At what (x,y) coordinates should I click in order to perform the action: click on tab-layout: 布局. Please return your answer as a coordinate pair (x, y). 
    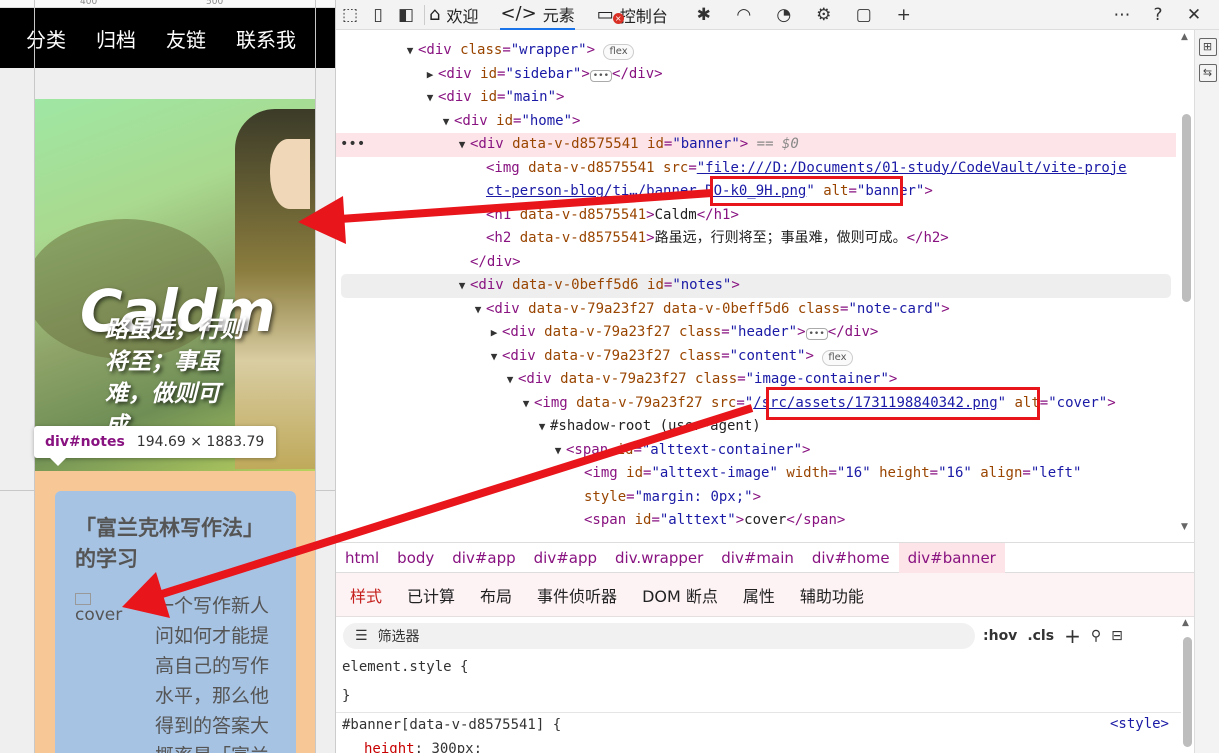
    Looking at the image, I should click on (496, 595).